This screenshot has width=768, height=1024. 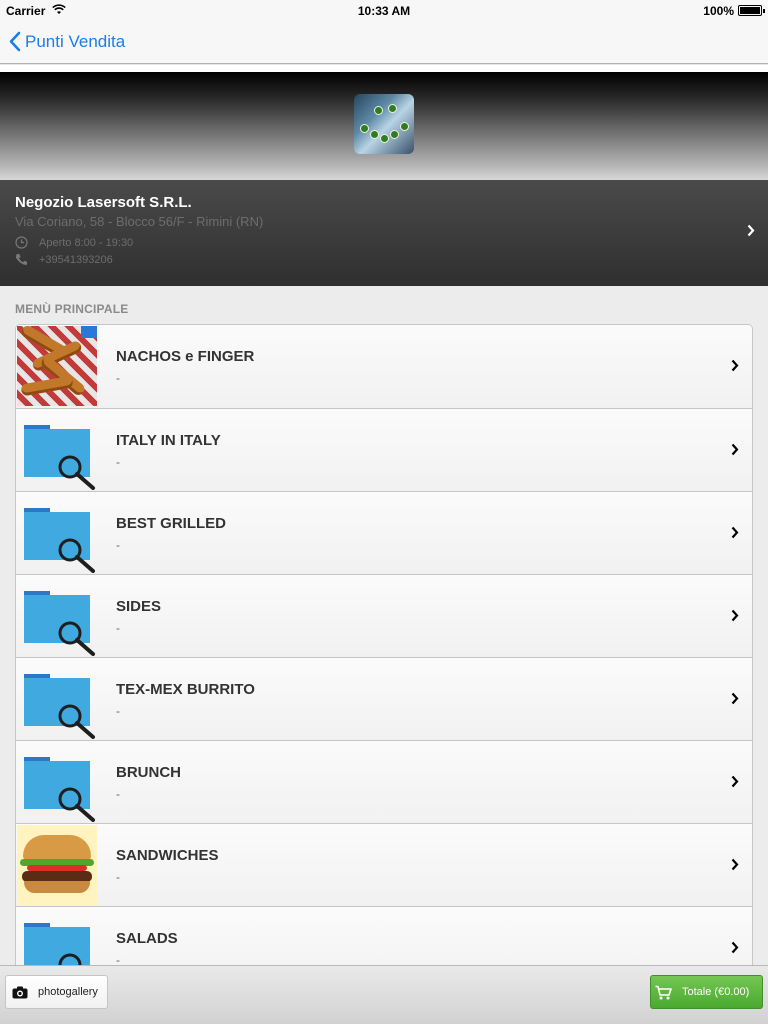 What do you see at coordinates (185, 689) in the screenshot?
I see `menu-item-title: TEX-MEX BURRITO` at bounding box center [185, 689].